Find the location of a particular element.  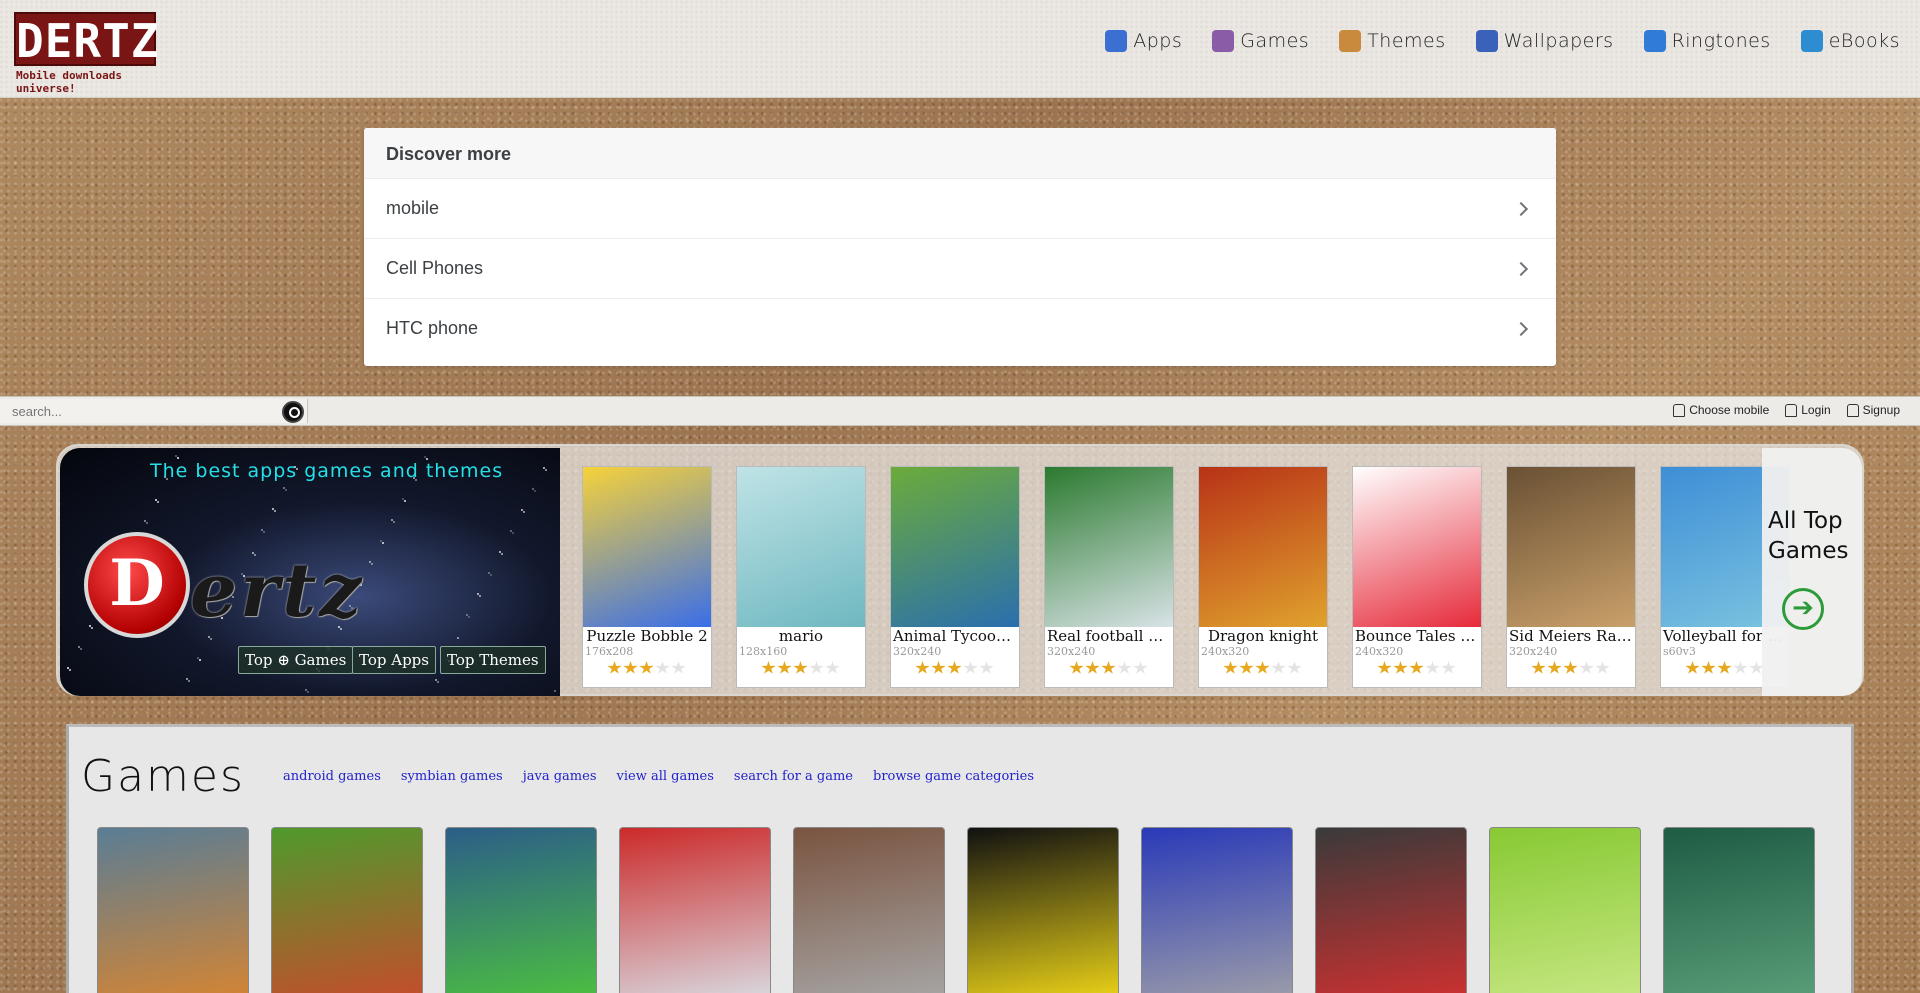

discover-list: mobile Cell Phones HTC phone is located at coordinates (960, 268).